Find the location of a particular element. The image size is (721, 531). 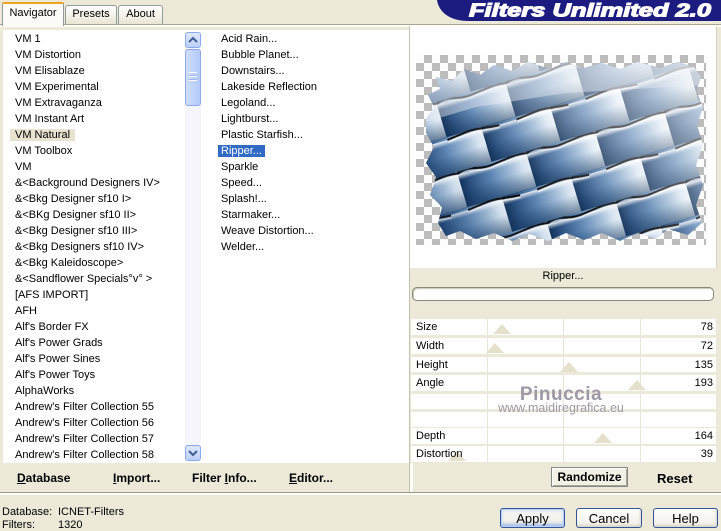

svg-text: Filters Unlimited 2.0 is located at coordinates (590, 11).